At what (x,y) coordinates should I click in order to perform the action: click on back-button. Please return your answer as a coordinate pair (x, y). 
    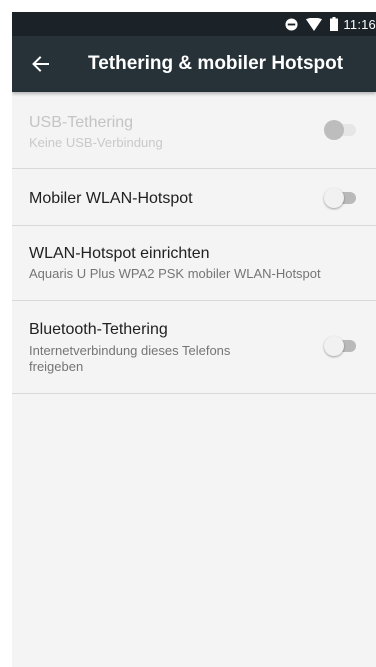
    Looking at the image, I should click on (40, 64).